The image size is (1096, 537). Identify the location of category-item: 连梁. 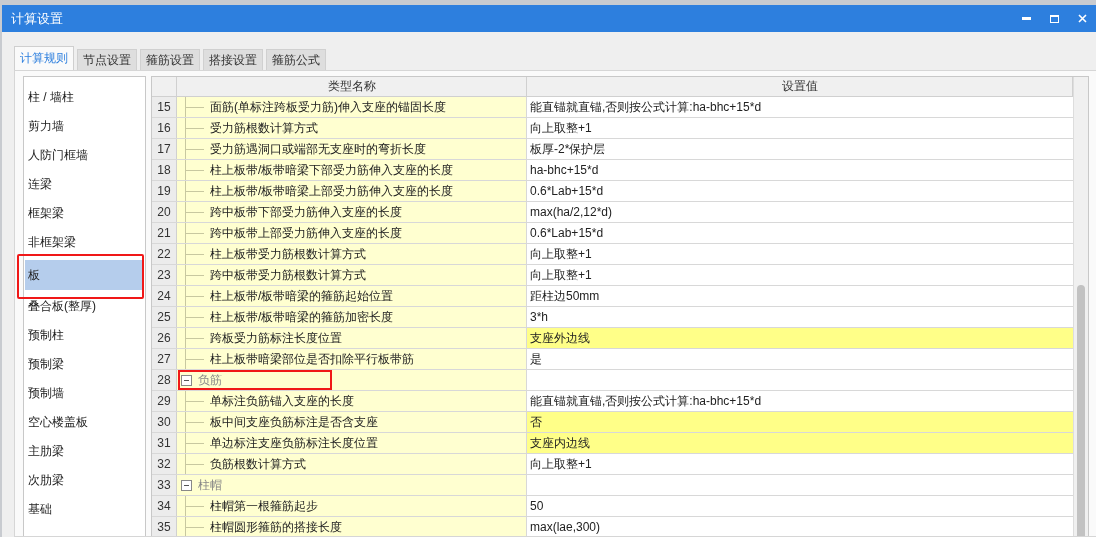
(84, 184).